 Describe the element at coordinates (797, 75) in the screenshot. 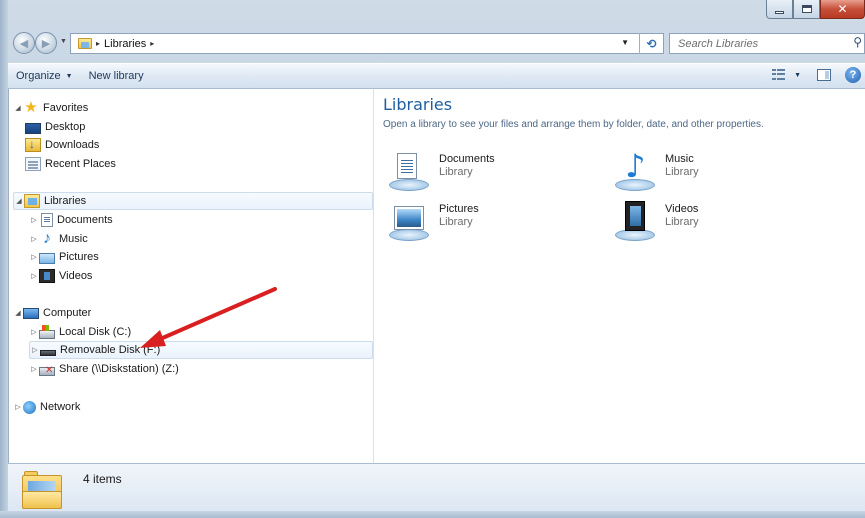

I see `view-options-dropdown: ▼` at that location.